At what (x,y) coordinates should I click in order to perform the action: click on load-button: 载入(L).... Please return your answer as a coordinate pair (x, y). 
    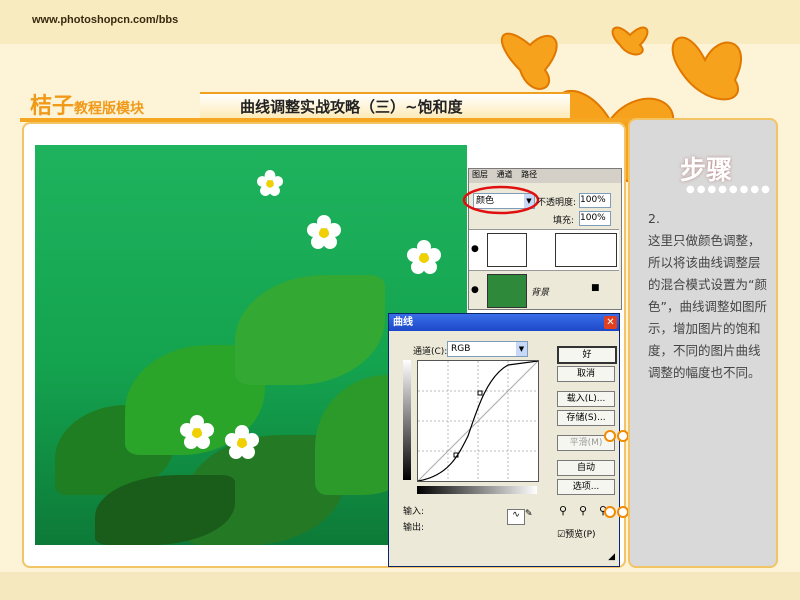
    Looking at the image, I should click on (586, 399).